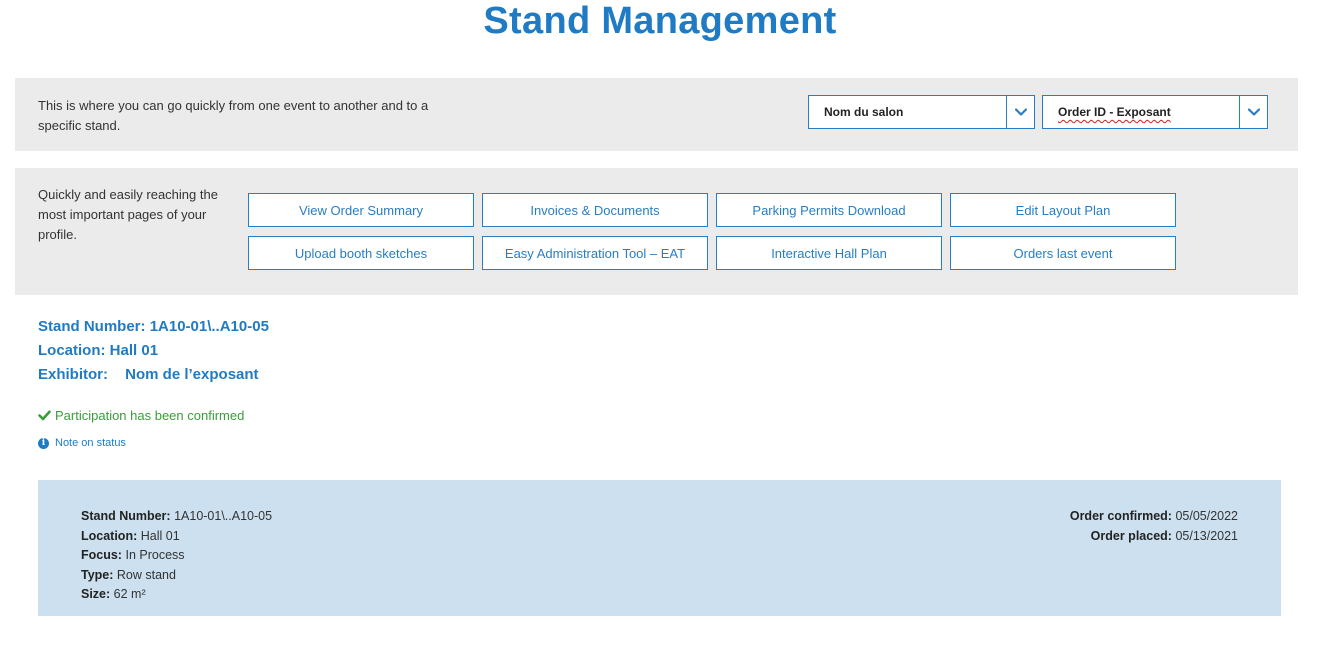  I want to click on detail-order-placed-value: 05/13/2021, so click(1206, 535).